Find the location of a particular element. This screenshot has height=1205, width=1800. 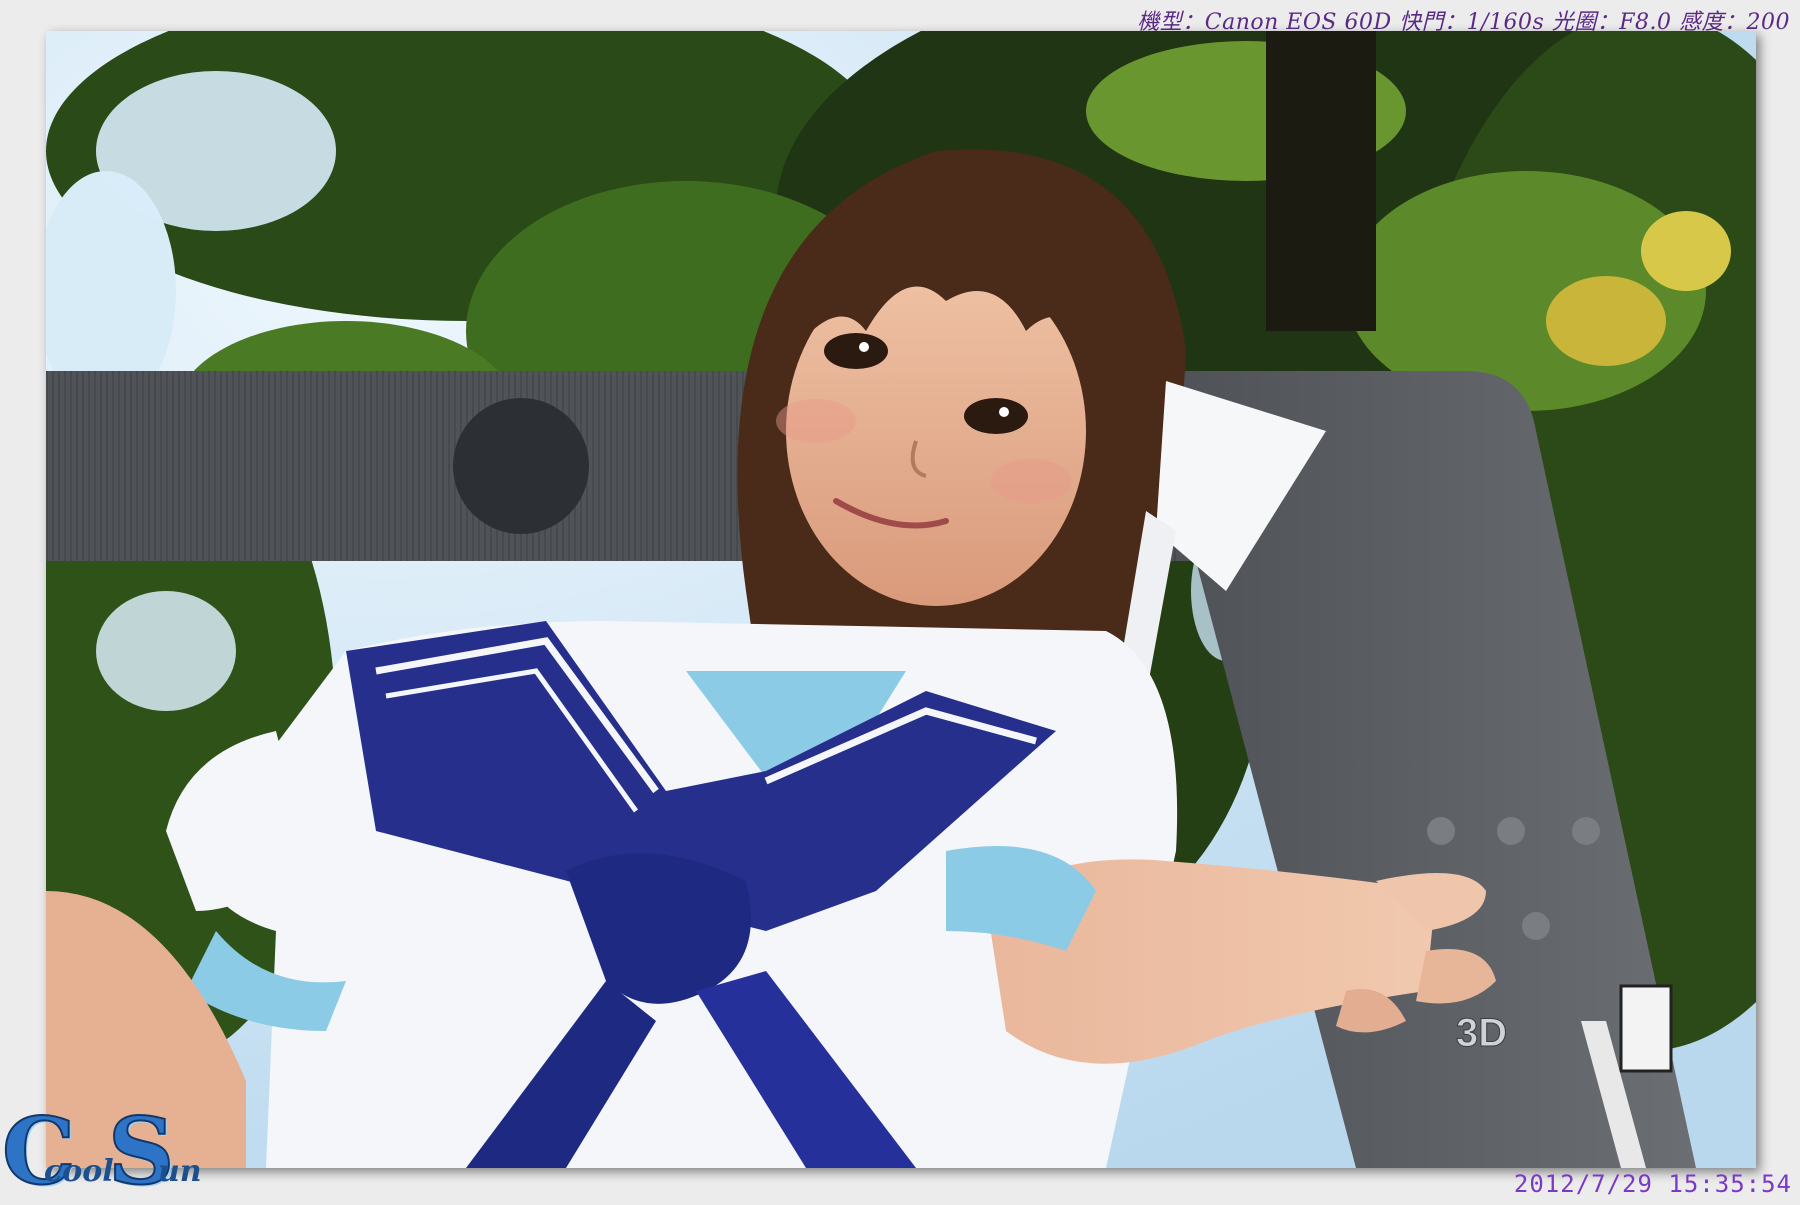

prop-label-3d: 3D is located at coordinates (1481, 1033).